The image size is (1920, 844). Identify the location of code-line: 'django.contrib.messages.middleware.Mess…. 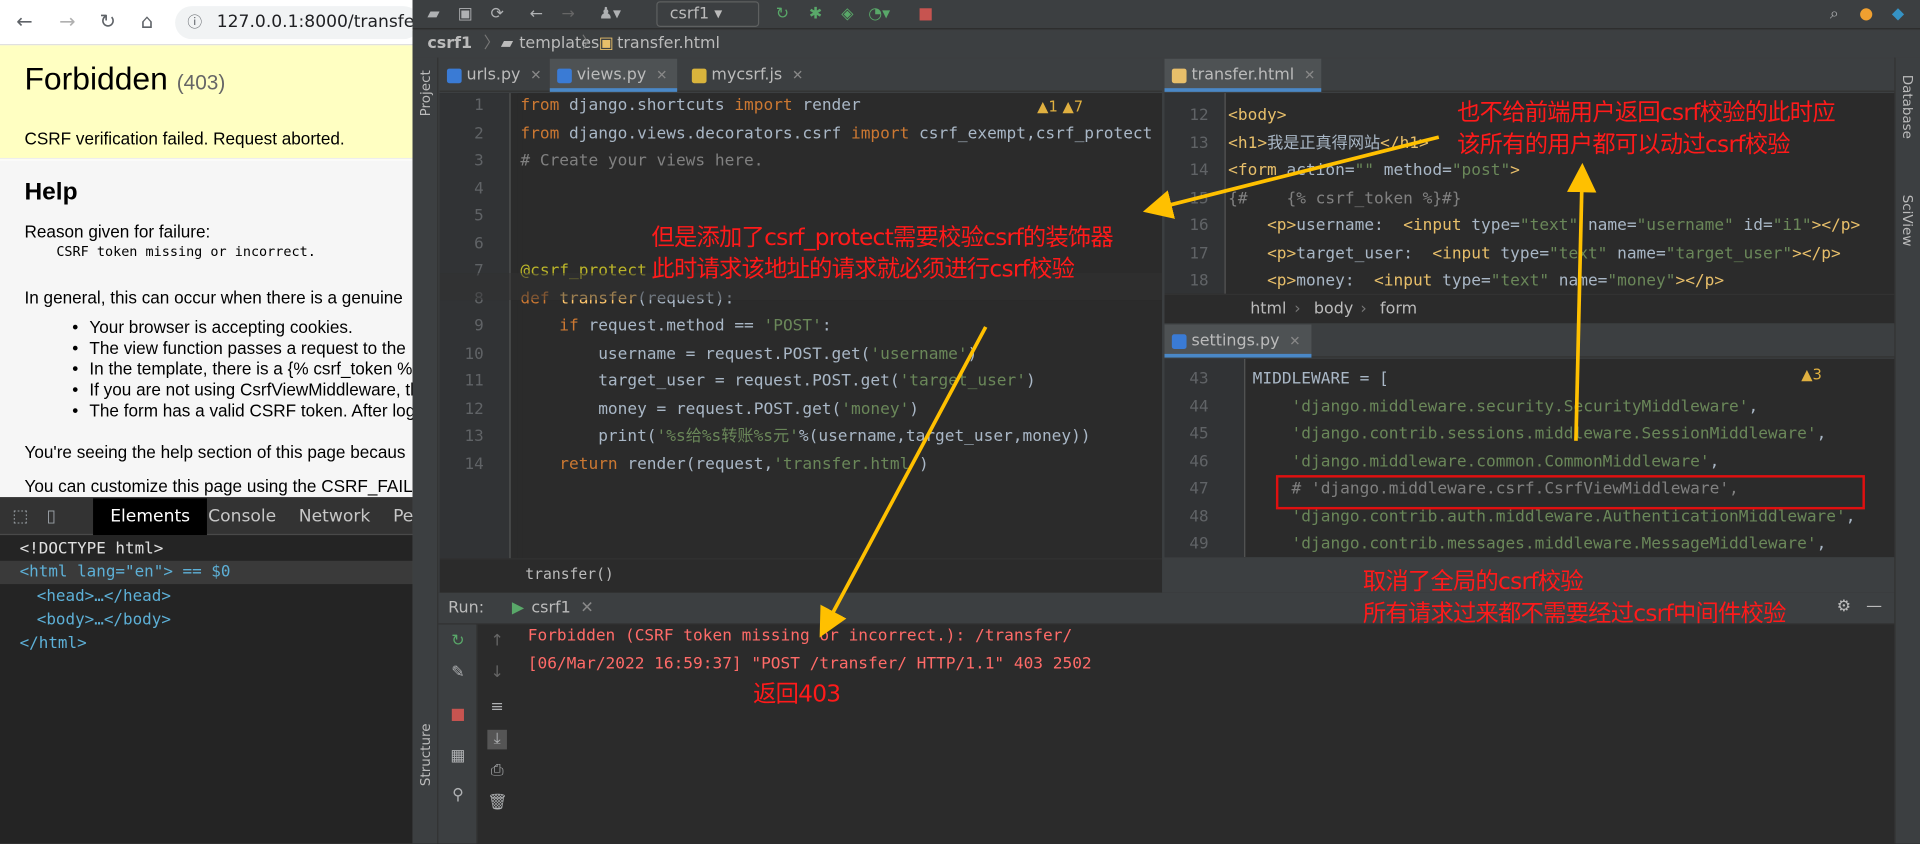
(1540, 544).